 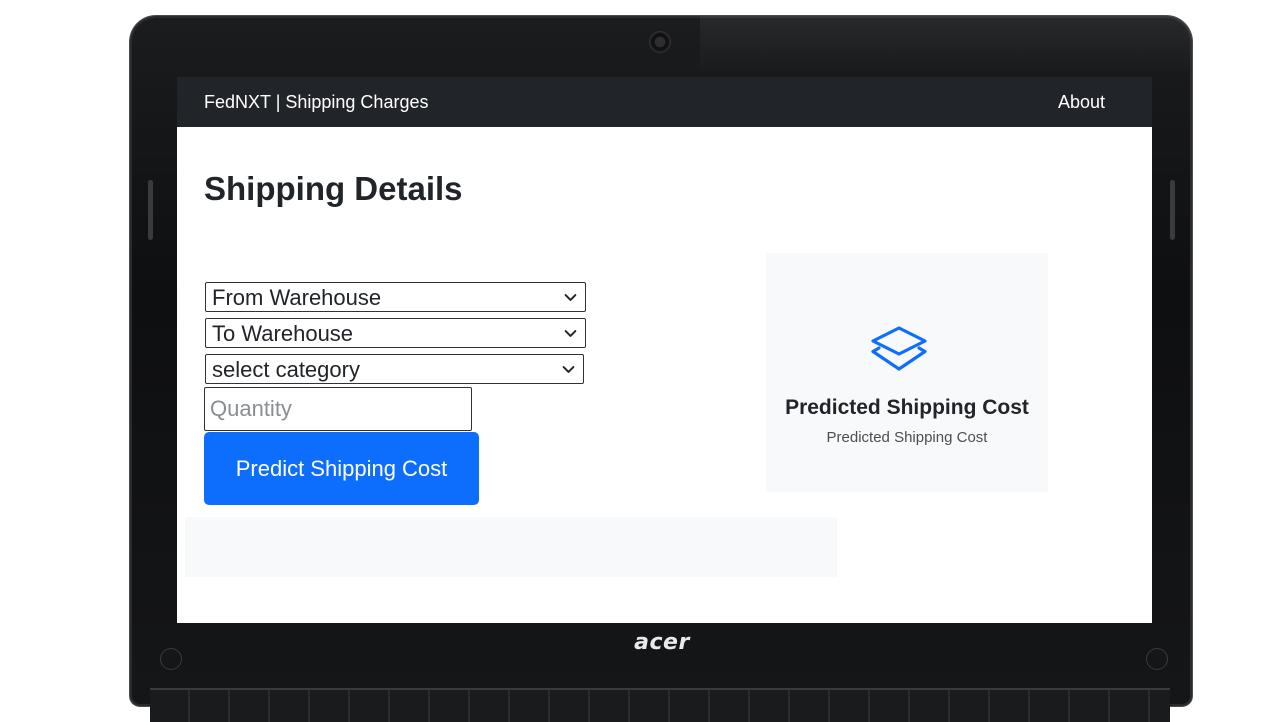 What do you see at coordinates (286, 369) in the screenshot?
I see `category-value: select category` at bounding box center [286, 369].